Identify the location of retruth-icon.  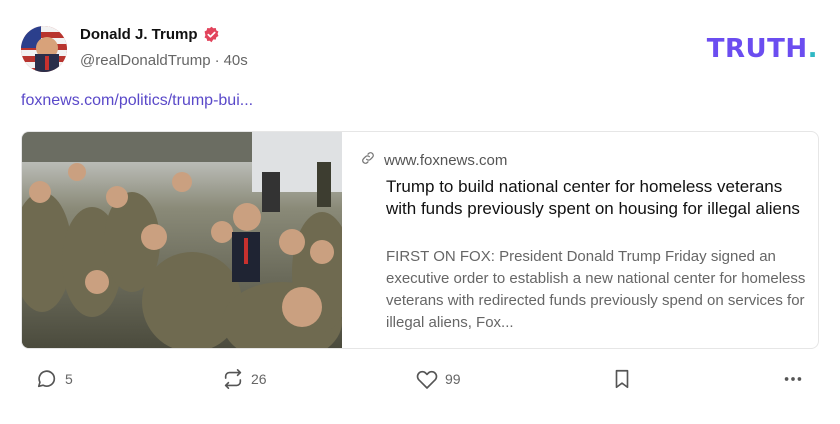
(233, 379).